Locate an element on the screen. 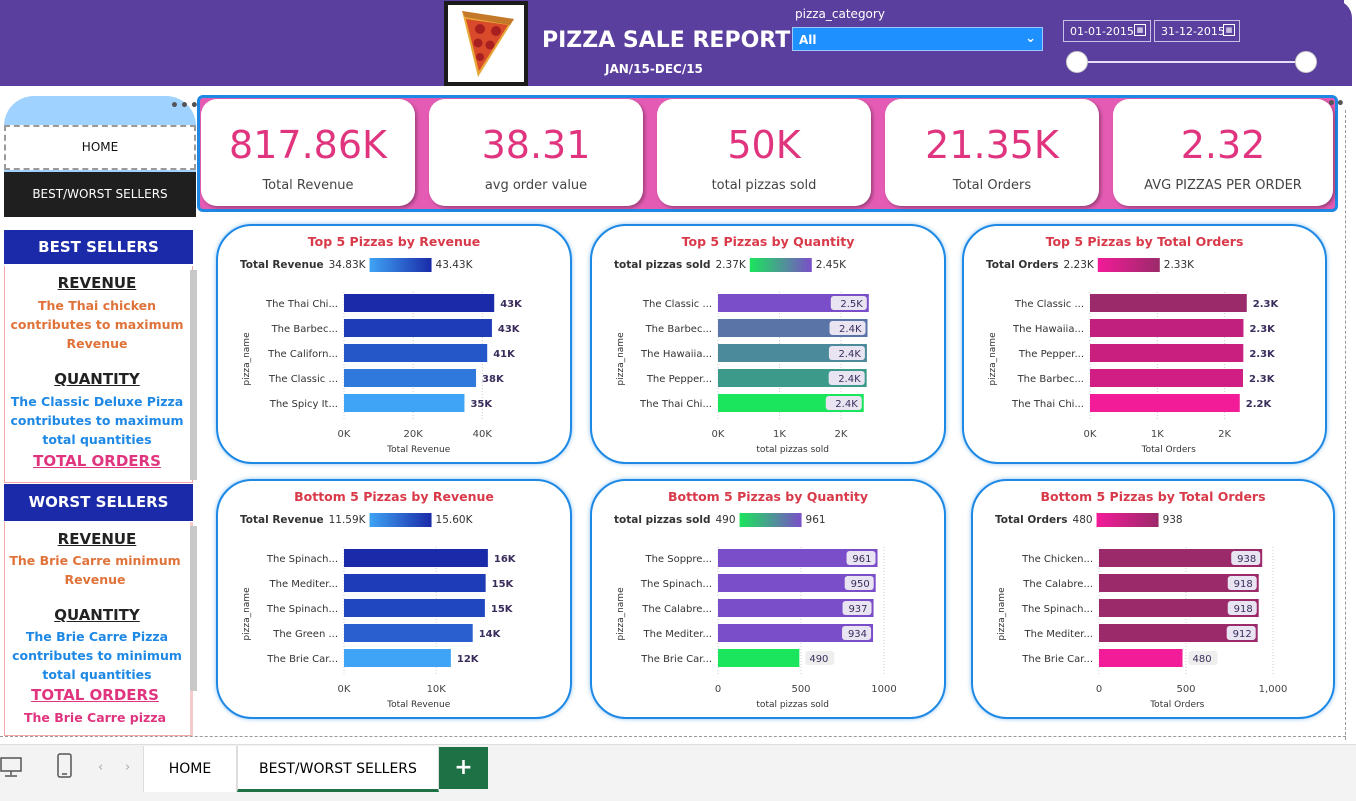  category-filter-dropdown: All ⌄ is located at coordinates (917, 39).